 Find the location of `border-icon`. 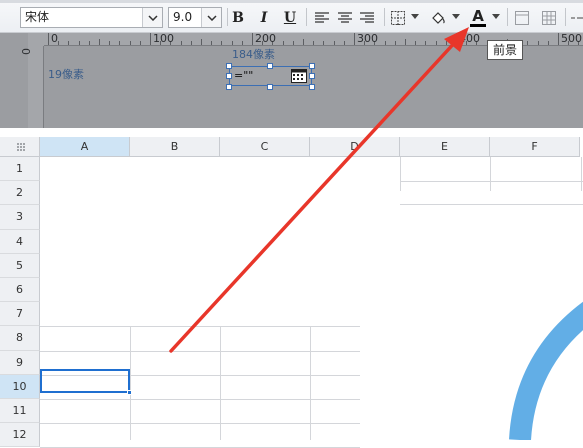

border-icon is located at coordinates (398, 17).